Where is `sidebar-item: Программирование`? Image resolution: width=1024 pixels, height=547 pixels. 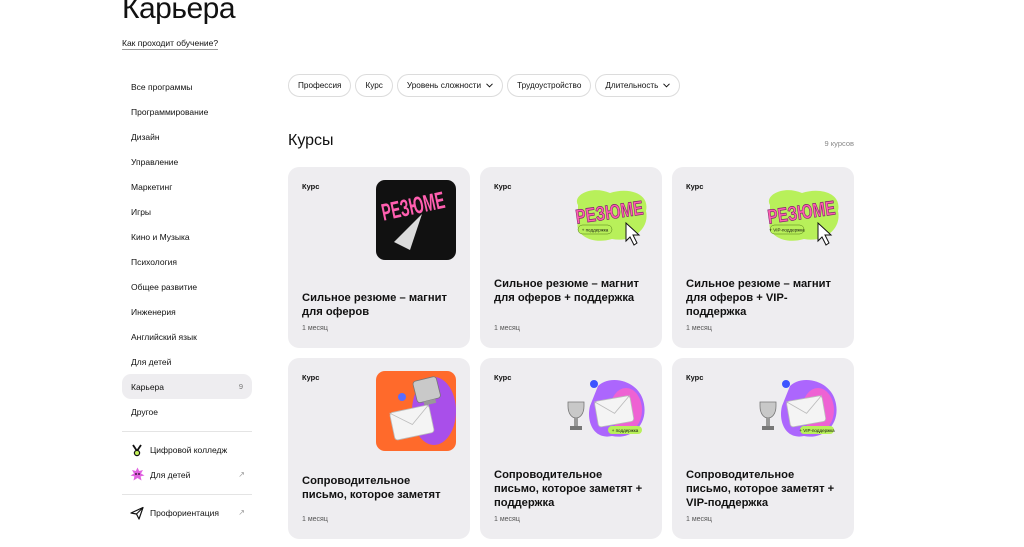 sidebar-item: Программирование is located at coordinates (187, 111).